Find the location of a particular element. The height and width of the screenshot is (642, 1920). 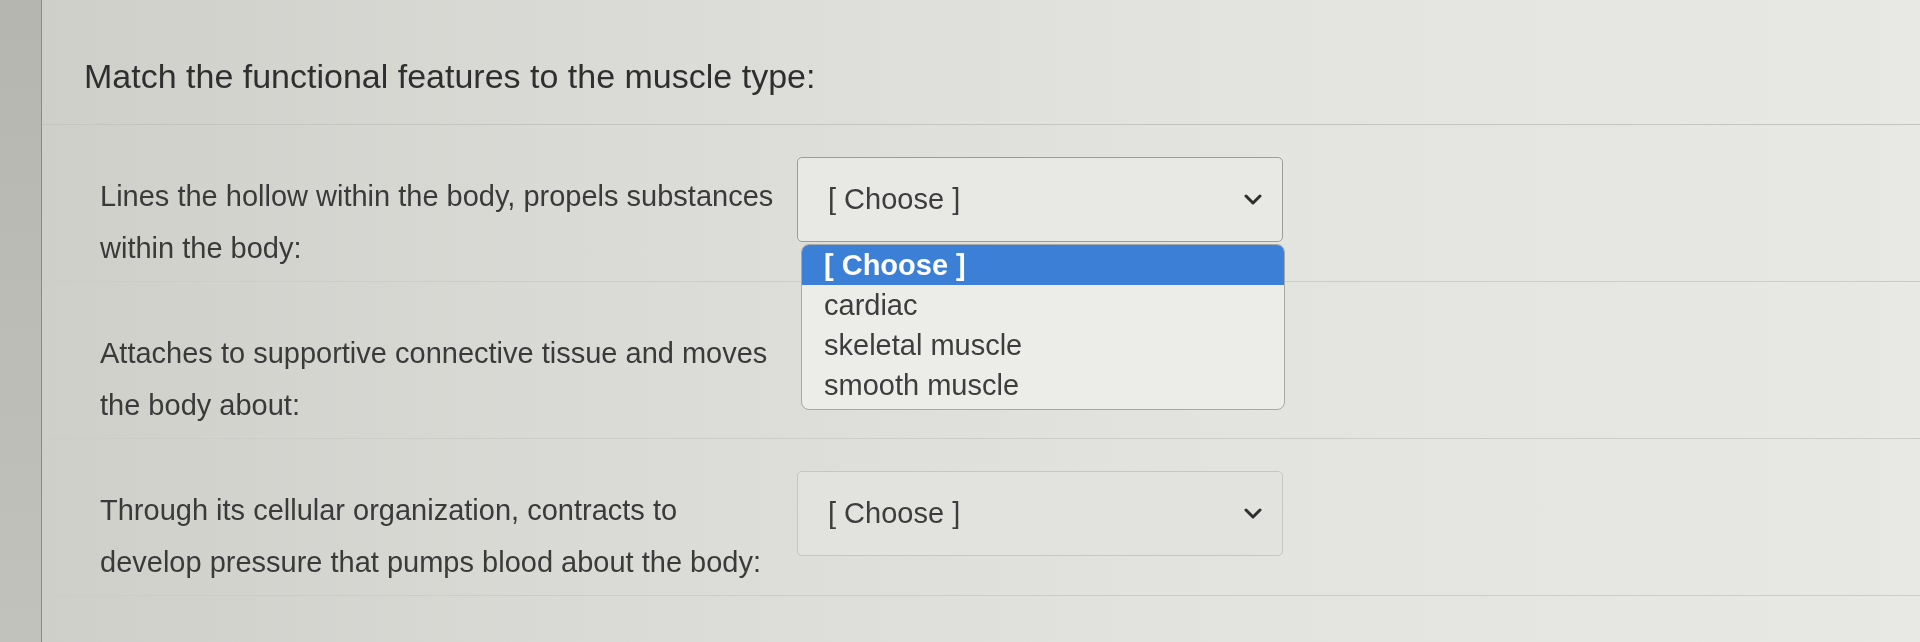

question-title: Match the functional features to the muscle type: is located at coordinates (450, 76).